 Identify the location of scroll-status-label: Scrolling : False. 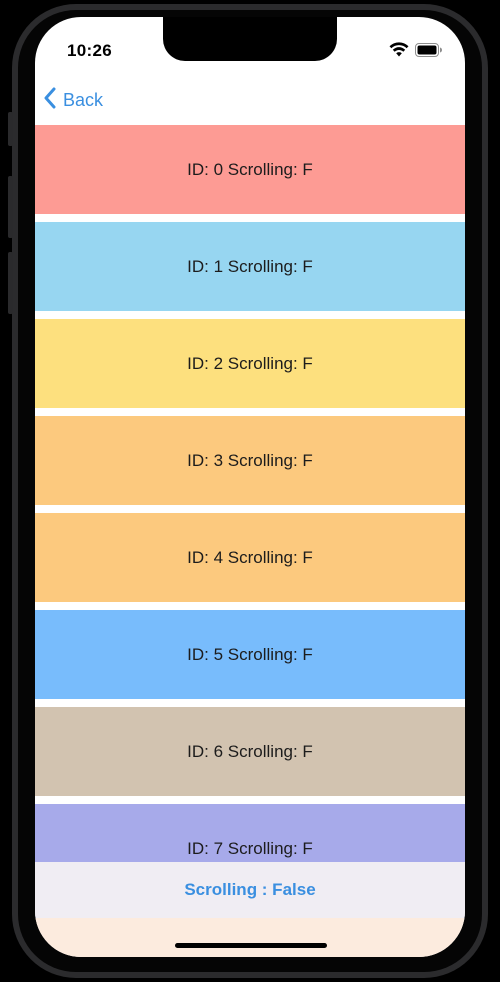
(250, 889).